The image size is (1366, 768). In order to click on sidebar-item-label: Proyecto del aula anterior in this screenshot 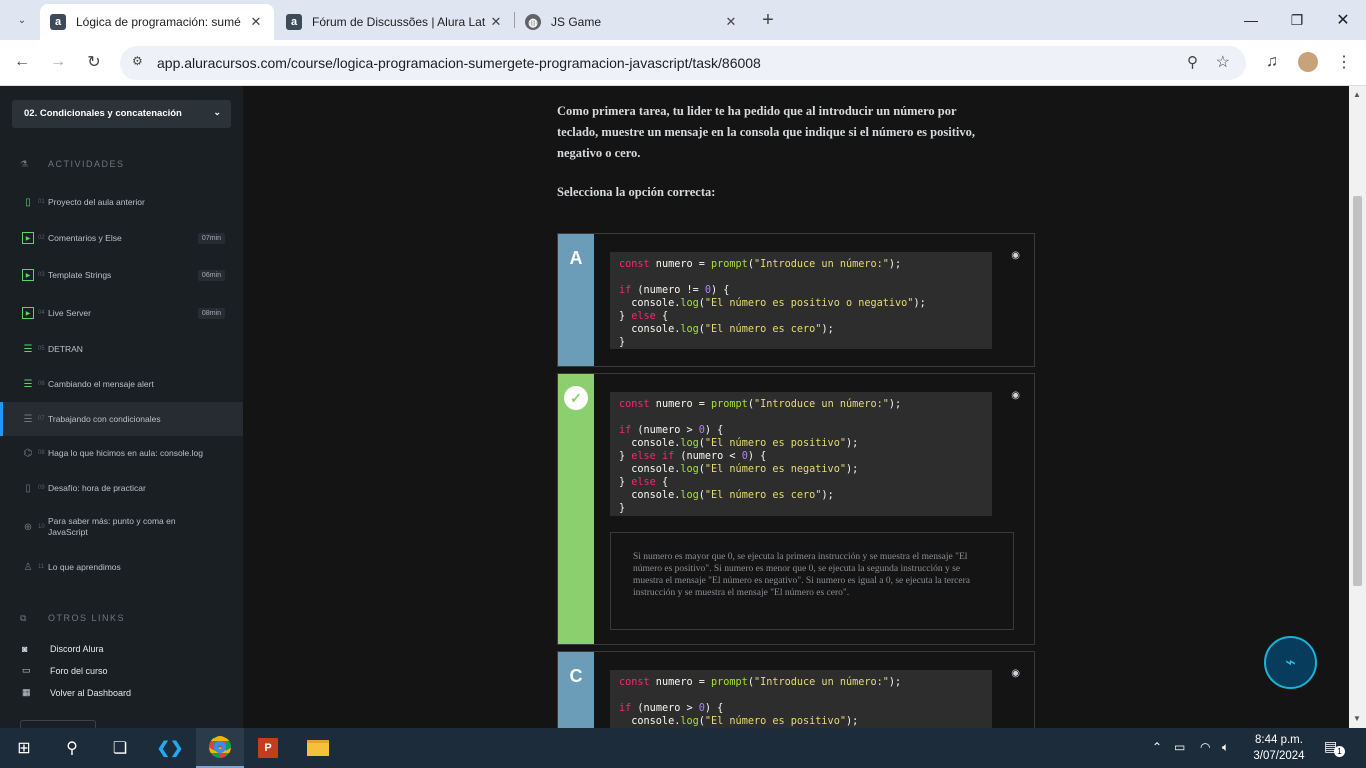, I will do `click(96, 201)`.